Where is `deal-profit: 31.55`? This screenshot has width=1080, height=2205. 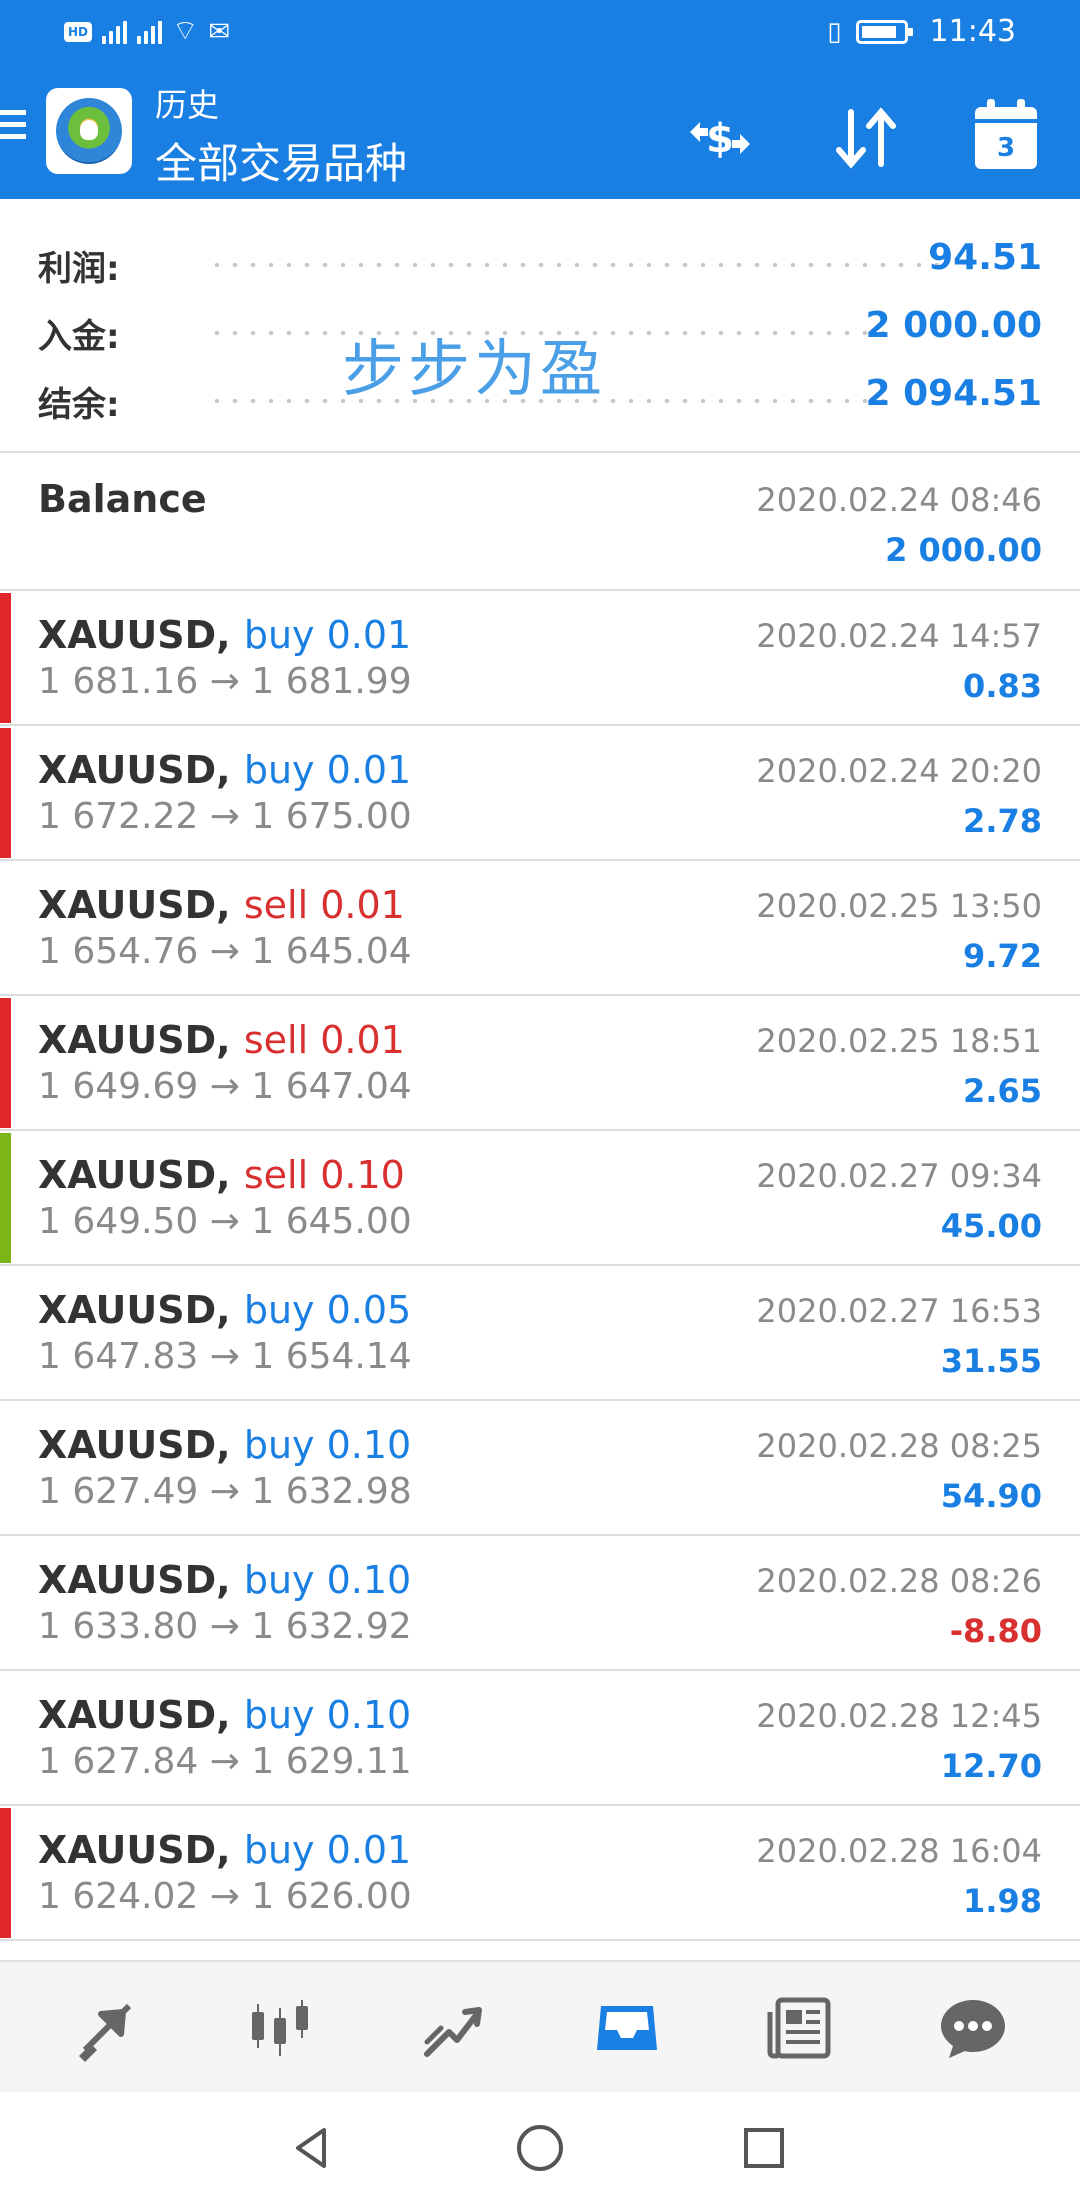
deal-profit: 31.55 is located at coordinates (991, 1361).